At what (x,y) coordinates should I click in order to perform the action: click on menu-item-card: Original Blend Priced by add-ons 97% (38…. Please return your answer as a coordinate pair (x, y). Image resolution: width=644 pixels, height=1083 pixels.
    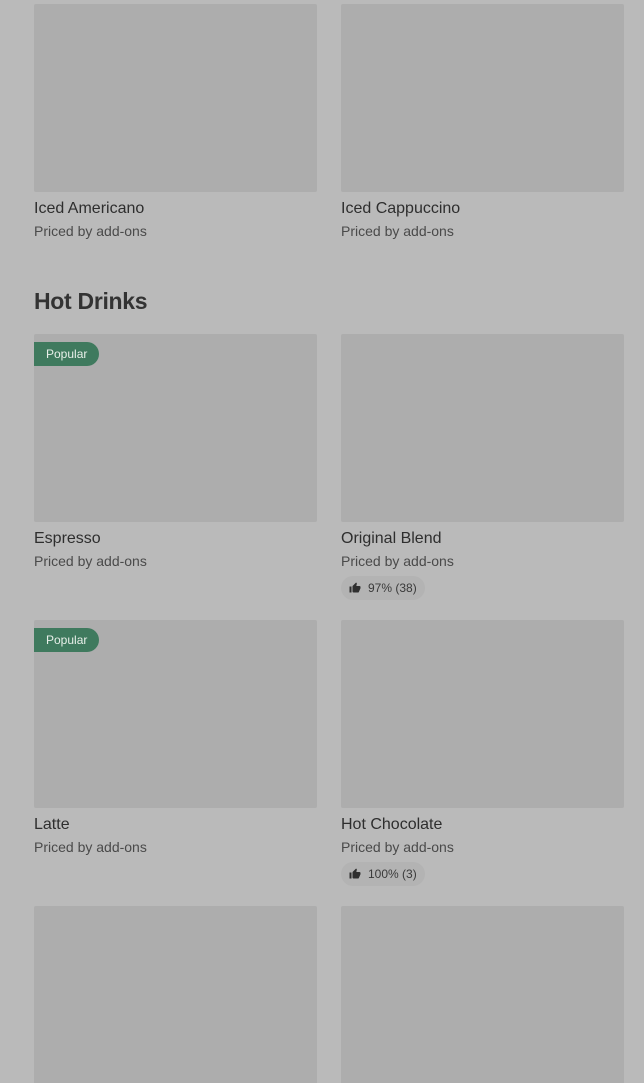
    Looking at the image, I should click on (482, 467).